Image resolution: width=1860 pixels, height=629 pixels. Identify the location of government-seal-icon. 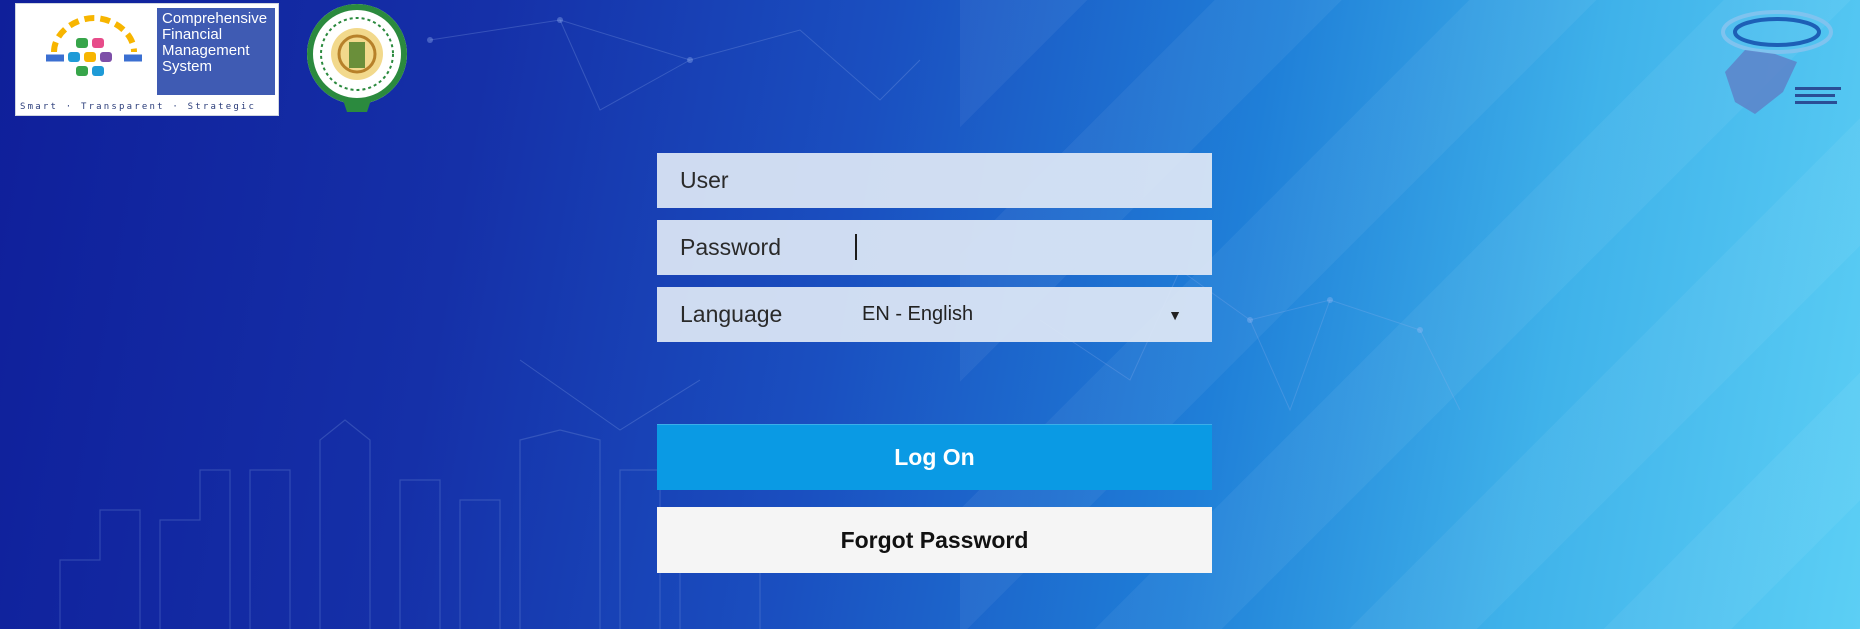
(357, 58).